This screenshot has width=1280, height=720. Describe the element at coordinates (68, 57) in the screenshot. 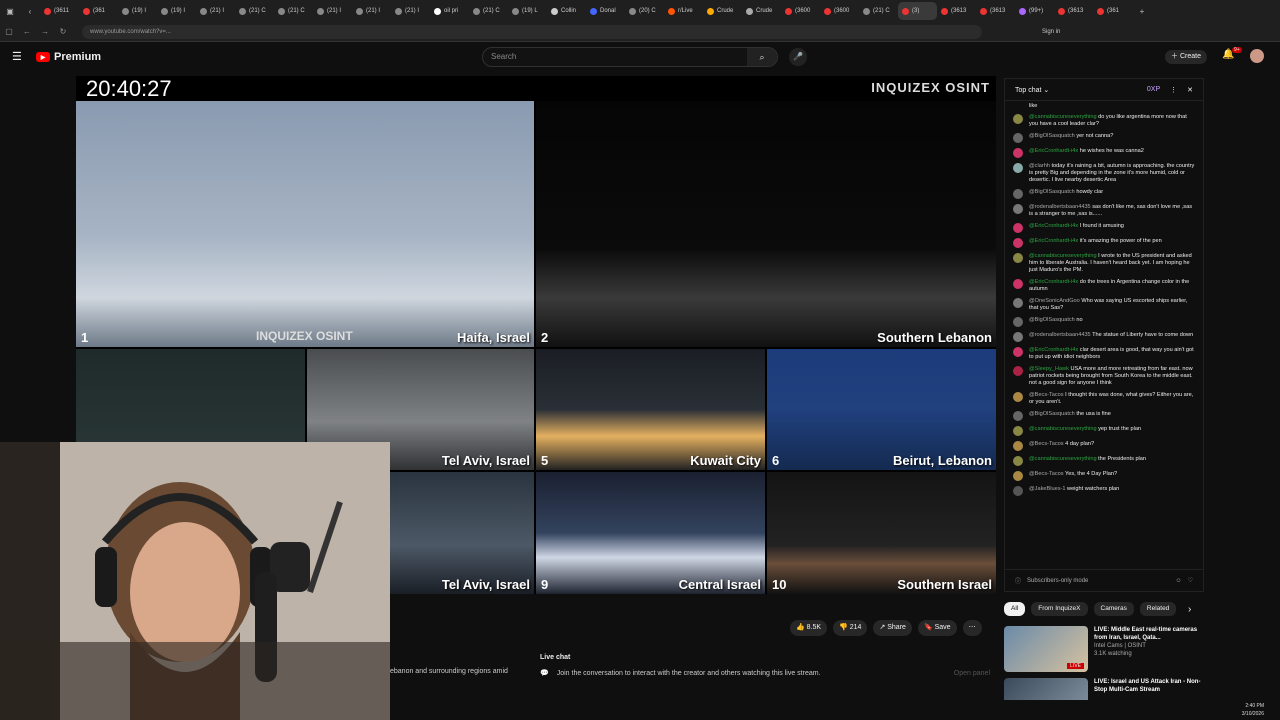

I see `youtube-logo: ▶ Premium` at that location.